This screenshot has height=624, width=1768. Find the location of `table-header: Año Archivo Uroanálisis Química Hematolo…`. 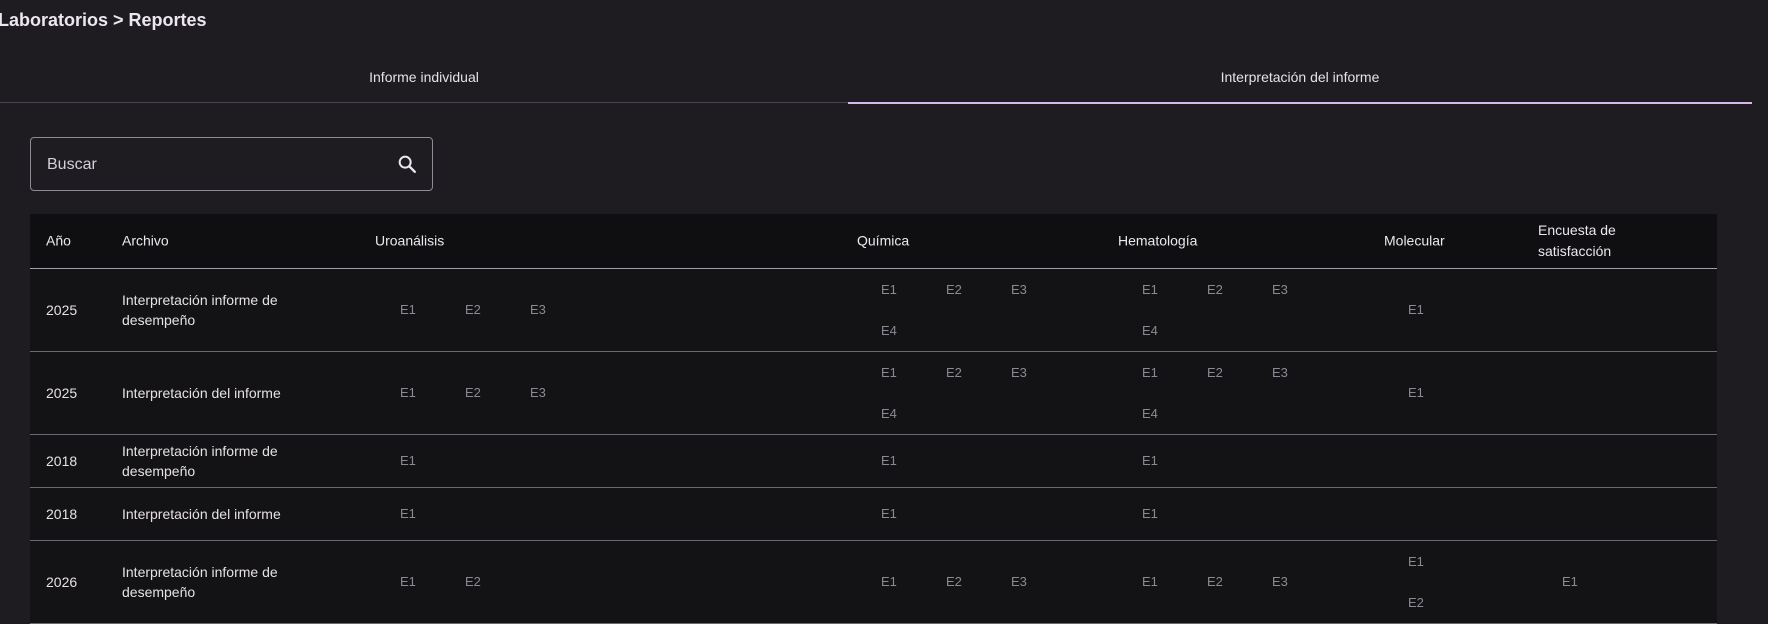

table-header: Año Archivo Uroanálisis Química Hematolo… is located at coordinates (873, 241).